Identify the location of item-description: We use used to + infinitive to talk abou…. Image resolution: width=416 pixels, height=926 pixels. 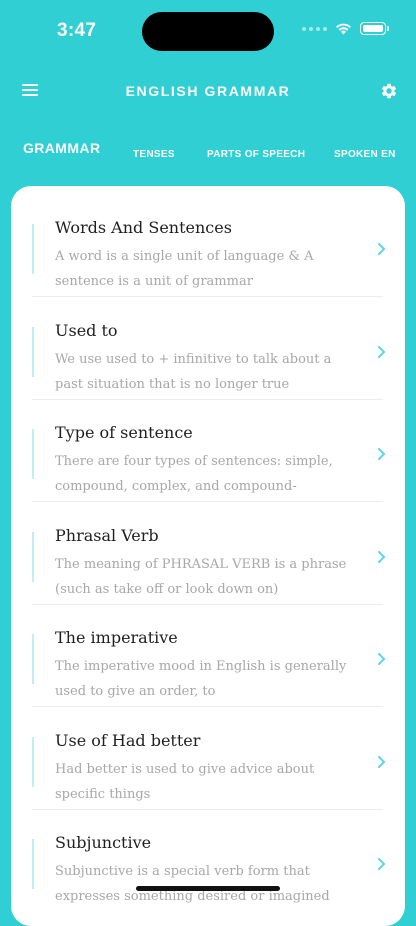
(193, 372).